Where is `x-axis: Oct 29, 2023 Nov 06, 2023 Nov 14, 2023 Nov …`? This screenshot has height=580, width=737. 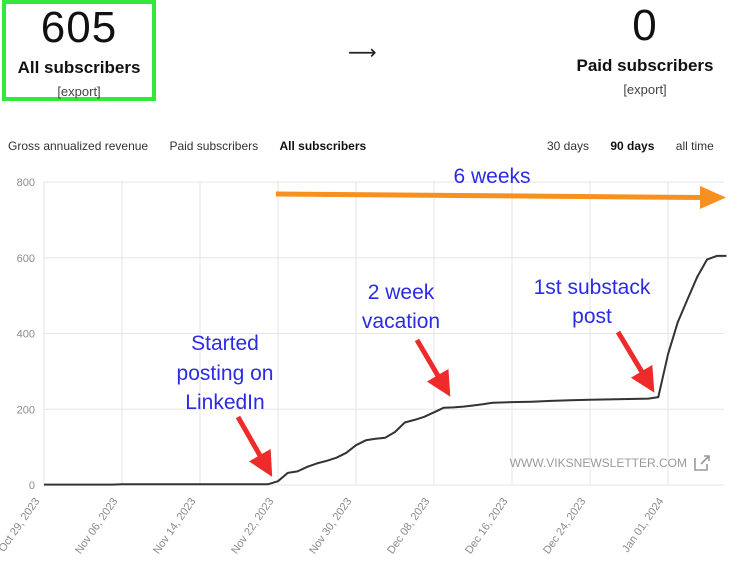
x-axis: Oct 29, 2023 Nov 06, 2023 Nov 14, 2023 Nov … is located at coordinates (333, 526).